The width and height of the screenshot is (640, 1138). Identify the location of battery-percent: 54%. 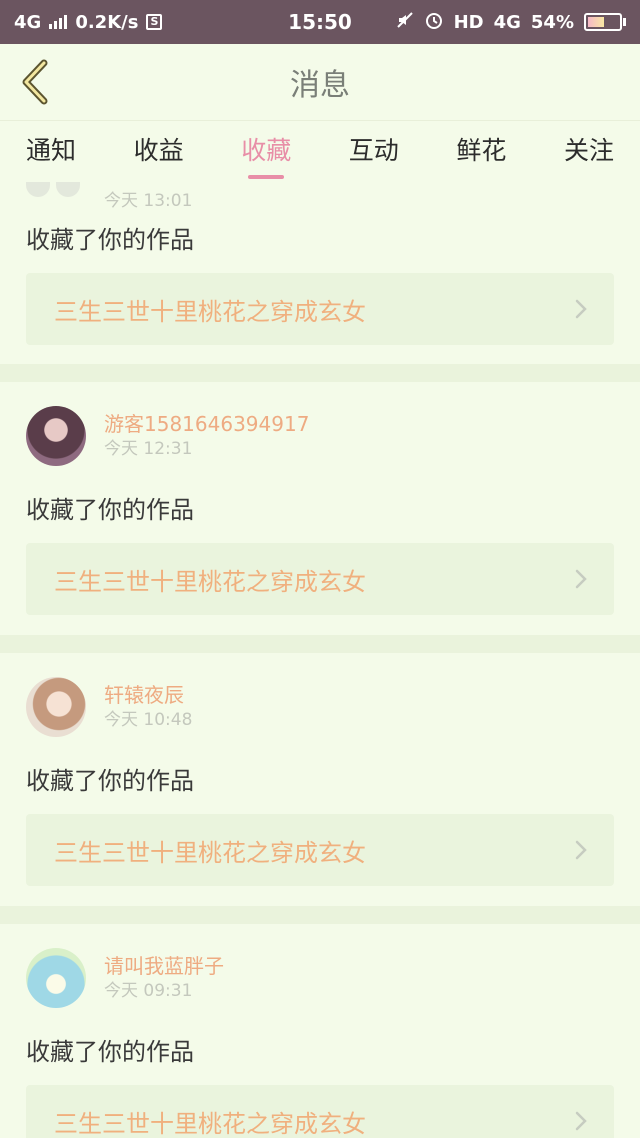
(552, 22).